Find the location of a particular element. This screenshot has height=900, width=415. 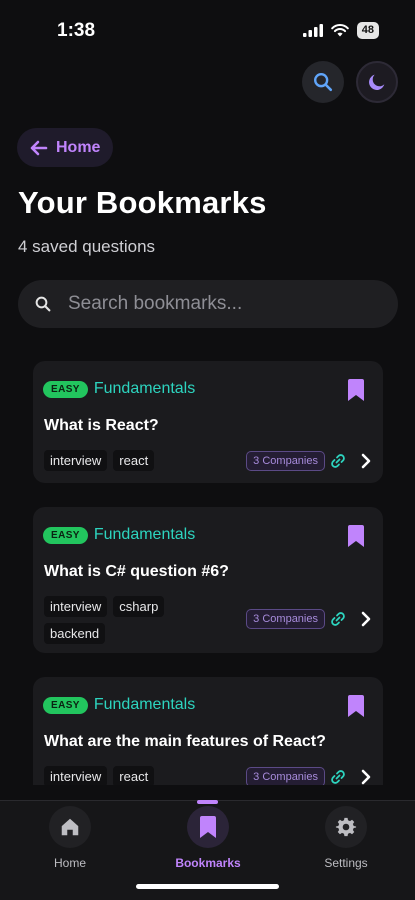

tag: csharp is located at coordinates (139, 606).